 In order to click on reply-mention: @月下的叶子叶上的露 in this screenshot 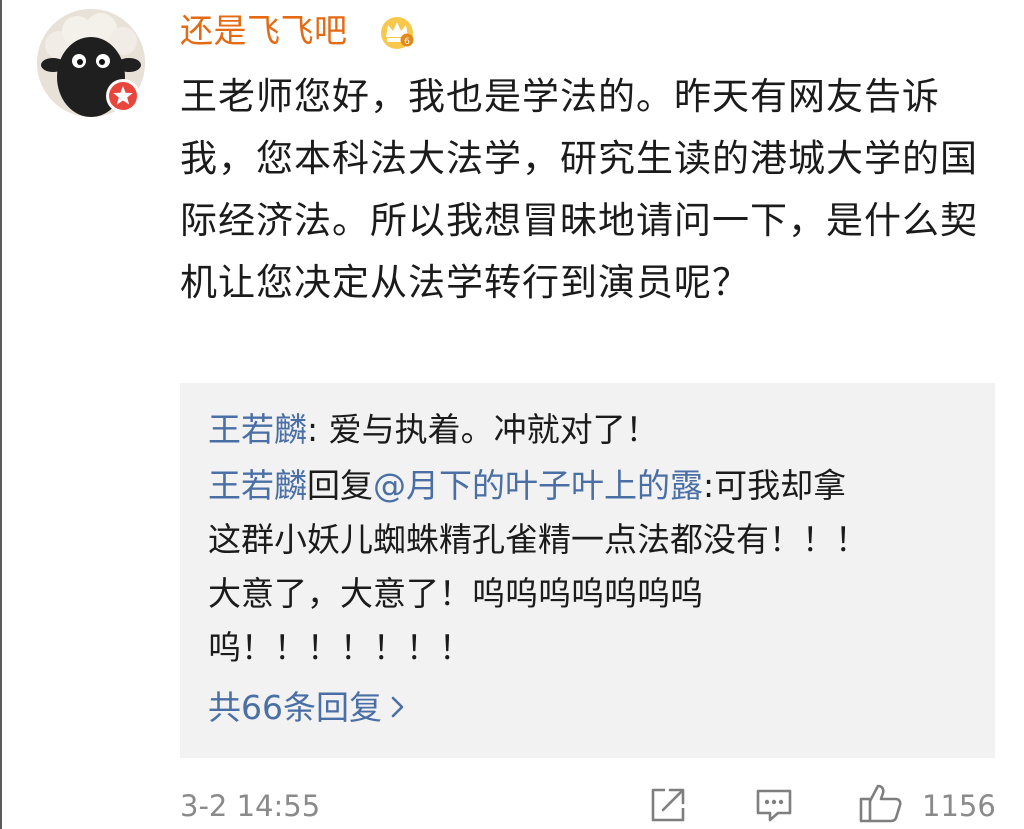, I will do `click(538, 485)`.